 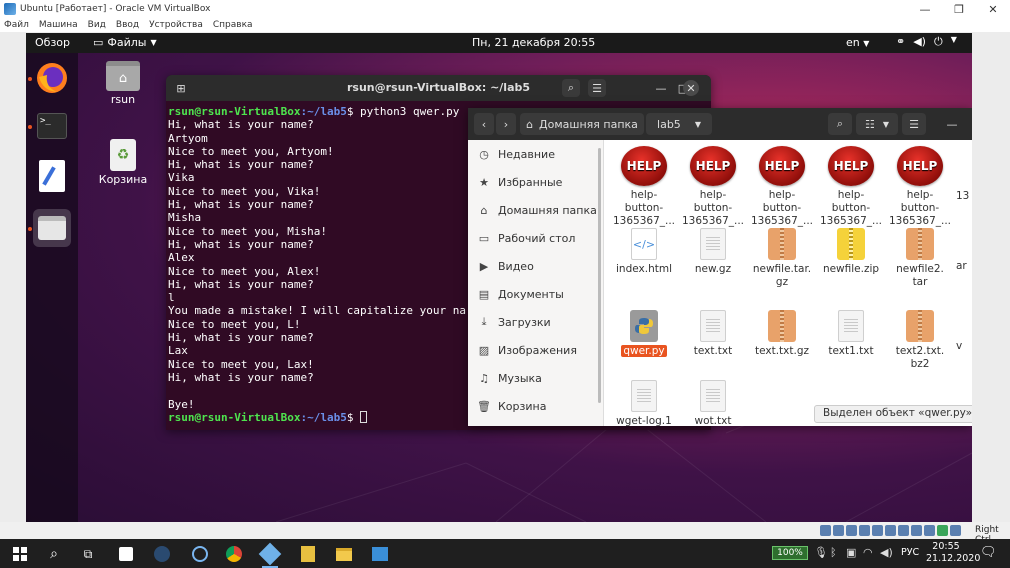 What do you see at coordinates (123, 83) in the screenshot?
I see `desktop-home-folder: ⌂ rsun` at bounding box center [123, 83].